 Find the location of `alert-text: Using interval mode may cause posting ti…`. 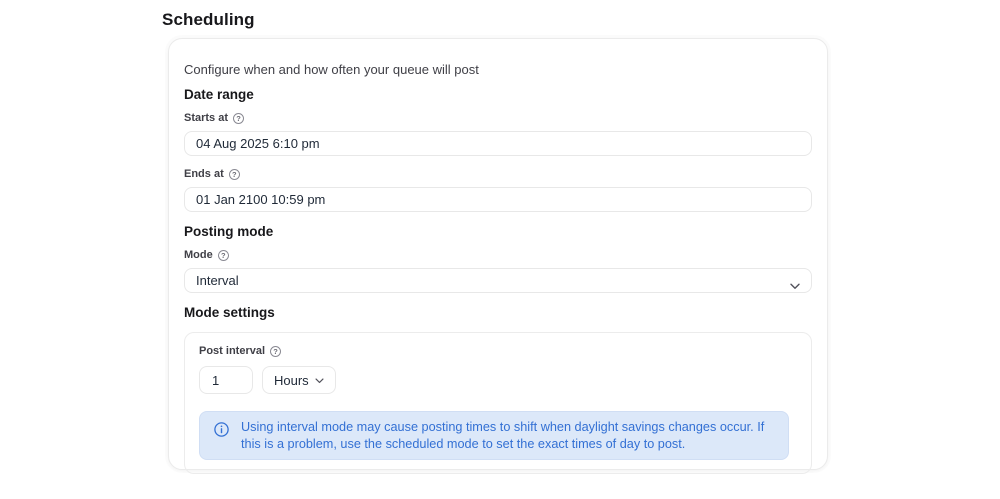

alert-text: Using interval mode may cause posting ti… is located at coordinates (503, 435).